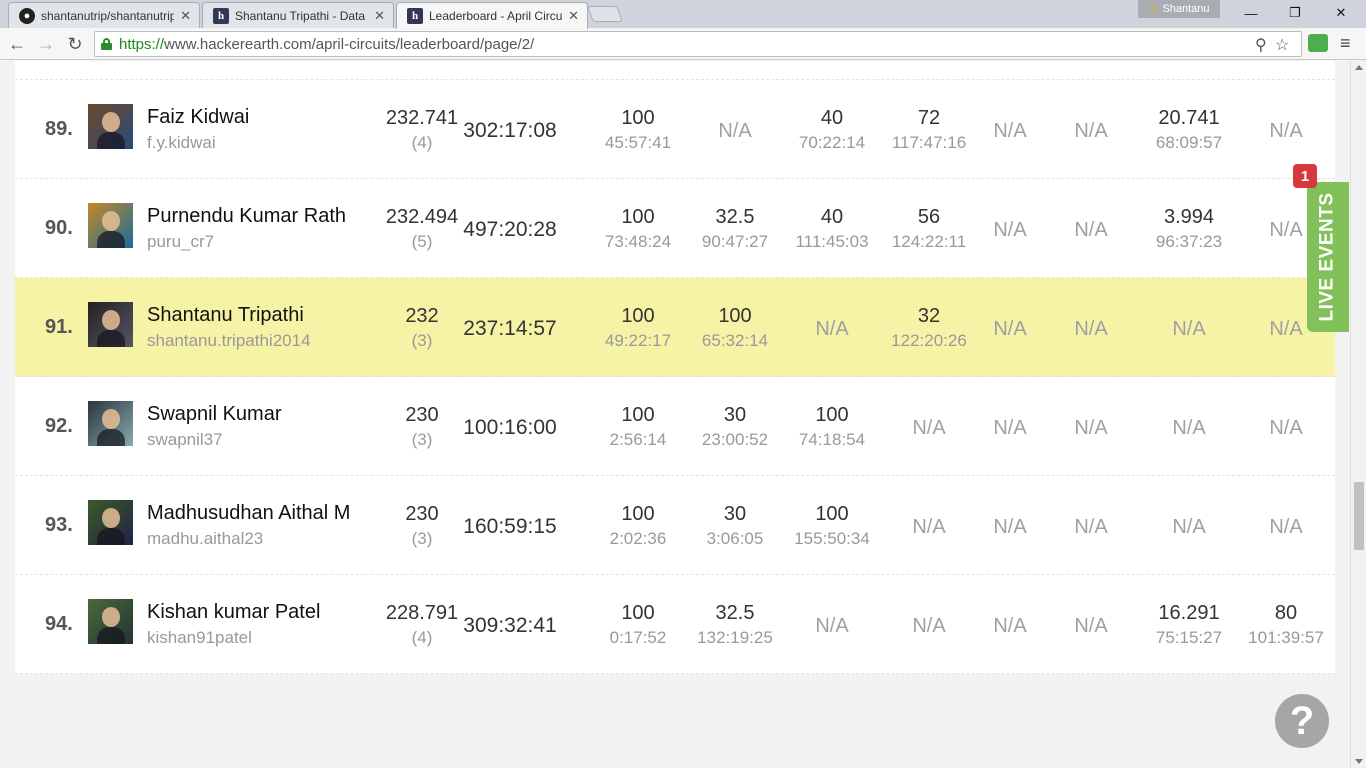 This screenshot has width=1366, height=768. What do you see at coordinates (735, 340) in the screenshot?
I see `problem-time: 65:32:14` at bounding box center [735, 340].